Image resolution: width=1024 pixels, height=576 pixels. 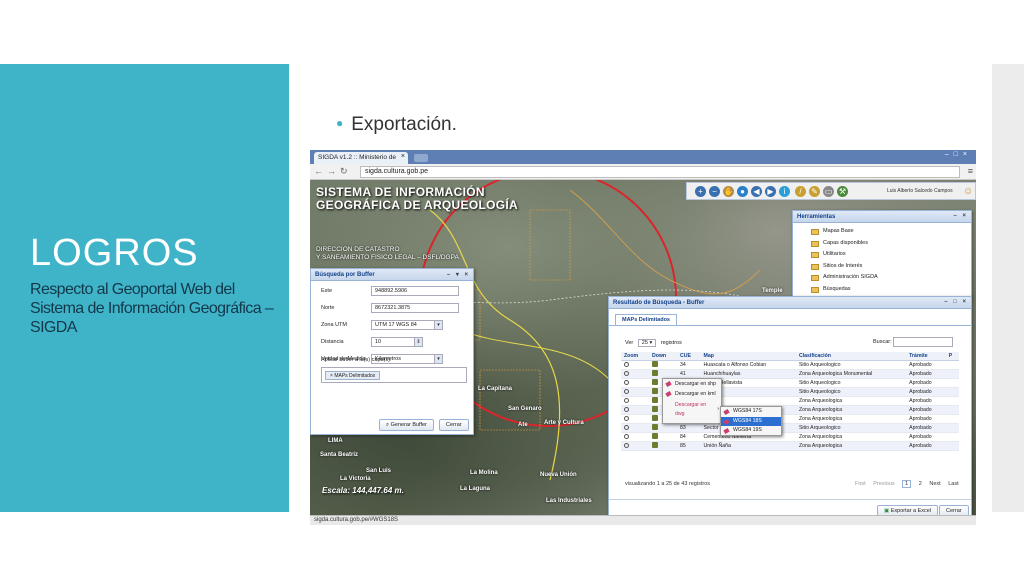 I want to click on col-tramite: Trámite, so click(x=926, y=356).